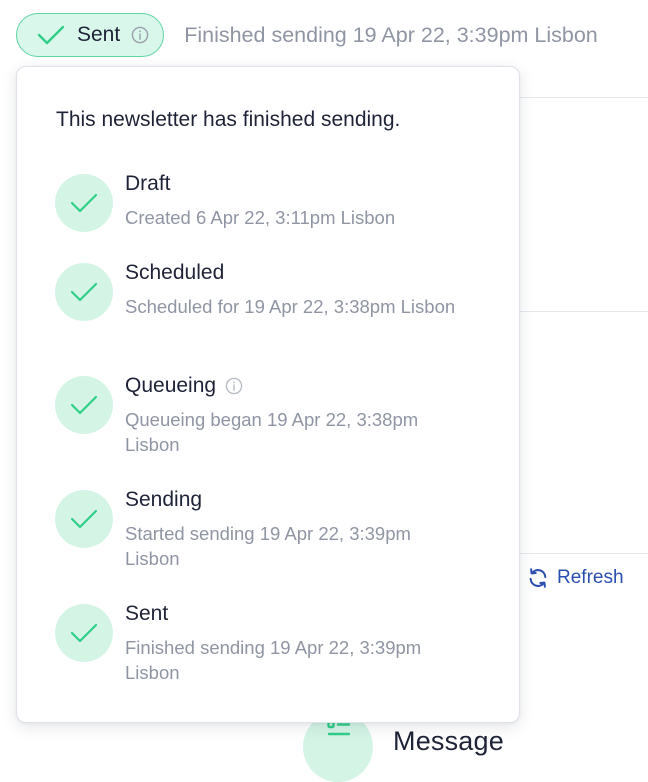 This screenshot has width=648, height=782. I want to click on step-description: Queueing began 19 Apr 22, 3:38pm Lisbon, so click(272, 432).